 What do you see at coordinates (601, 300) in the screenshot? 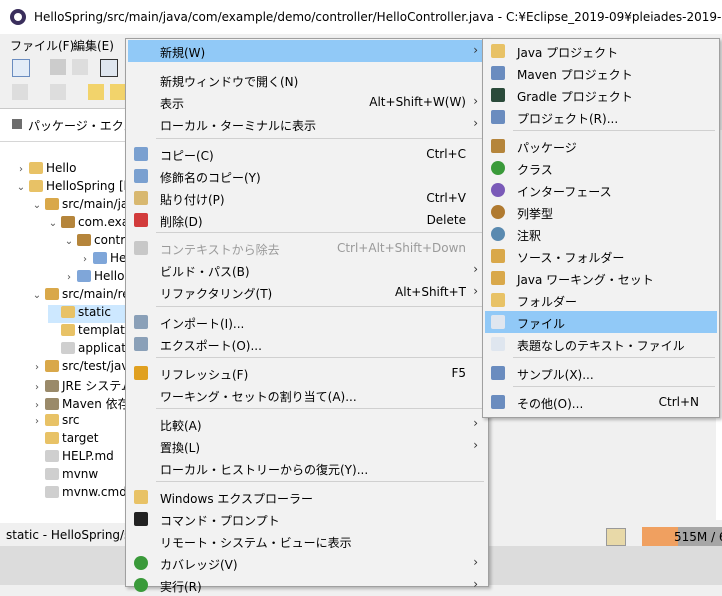
I see `menu-item-folder: フォルダー` at bounding box center [601, 300].